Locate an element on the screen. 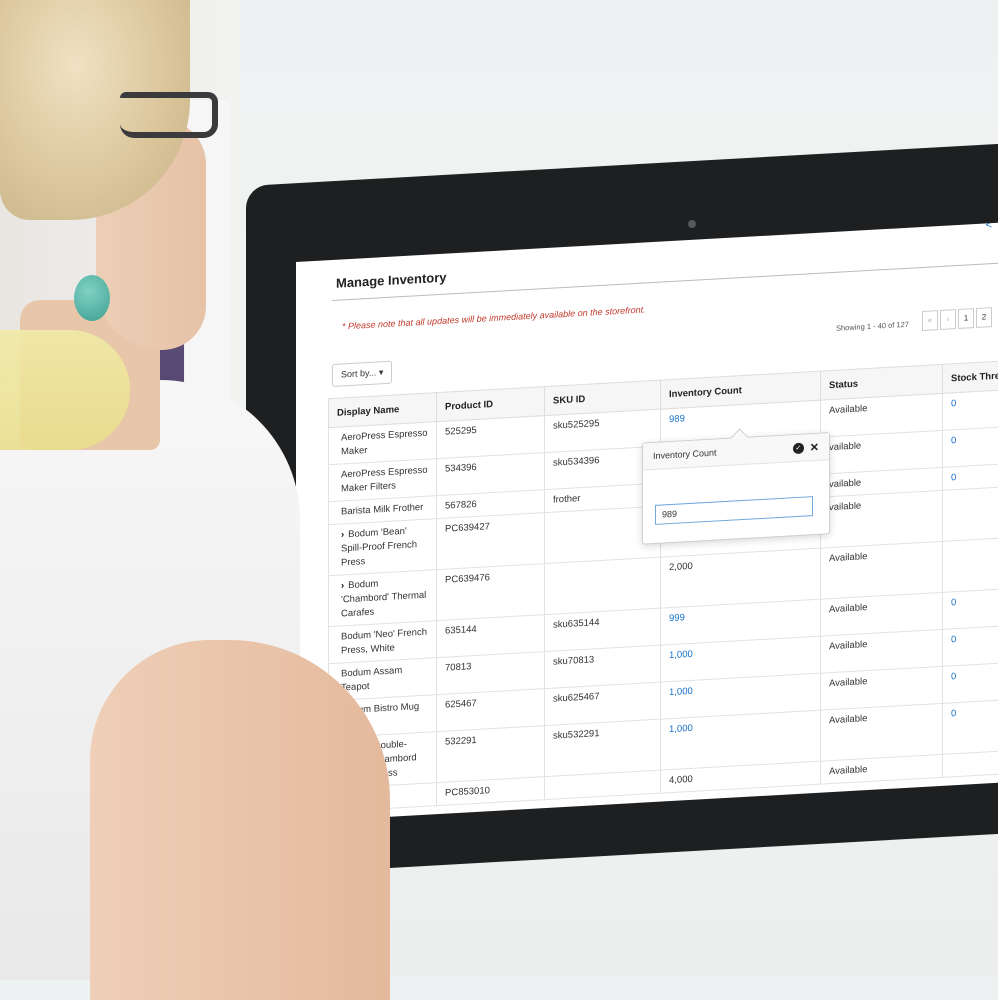 This screenshot has width=998, height=1000. display-name-cell: Bodum 'Neo' French Press, White is located at coordinates (383, 642).